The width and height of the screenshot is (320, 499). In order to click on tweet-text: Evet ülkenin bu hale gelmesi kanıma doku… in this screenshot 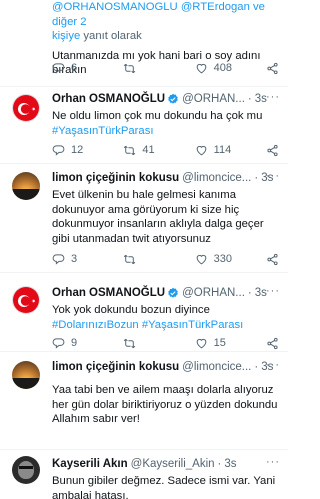, I will do `click(158, 217)`.